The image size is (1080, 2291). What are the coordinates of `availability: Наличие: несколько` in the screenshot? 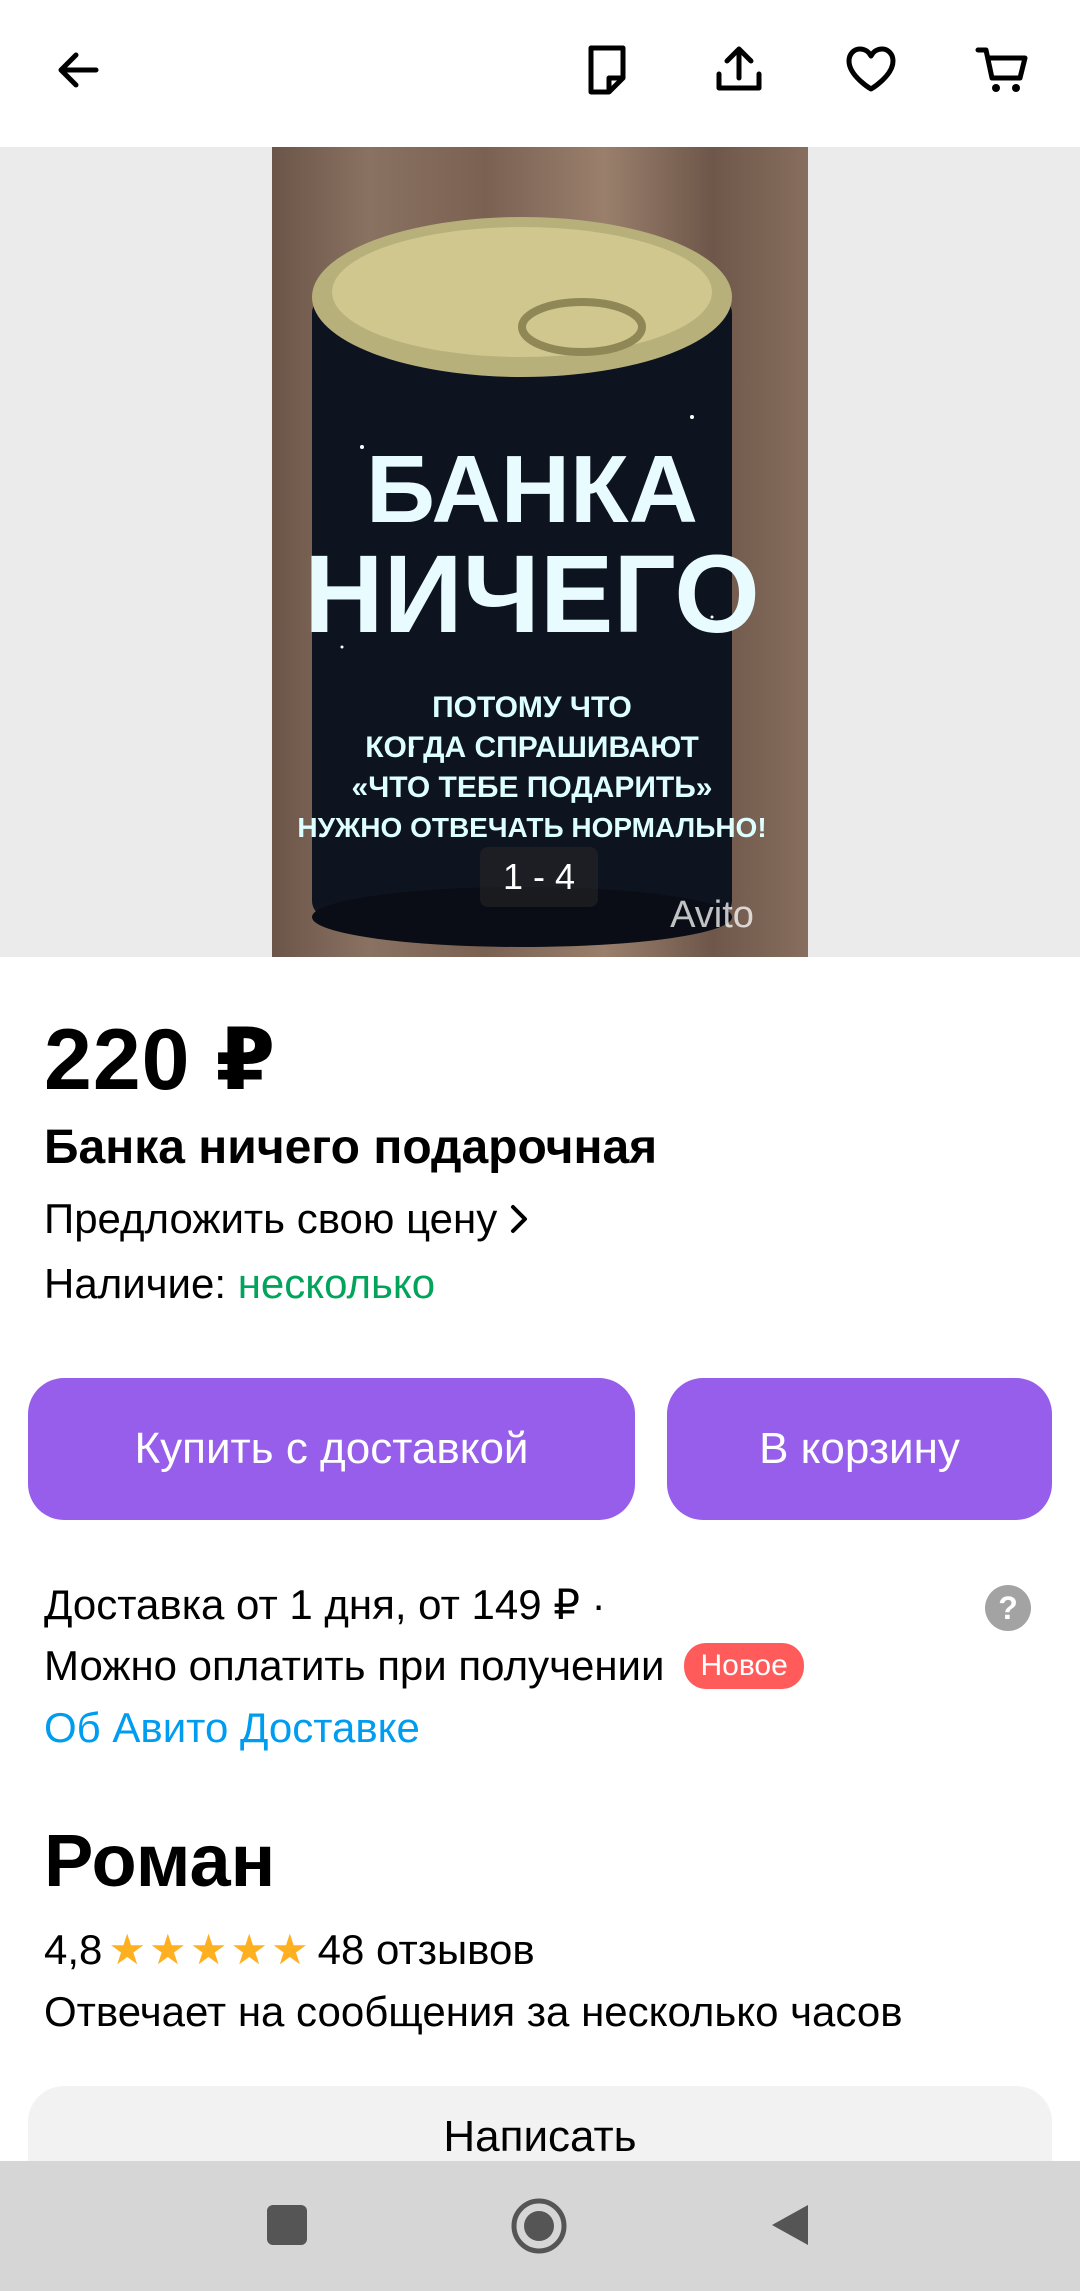 It's located at (239, 1284).